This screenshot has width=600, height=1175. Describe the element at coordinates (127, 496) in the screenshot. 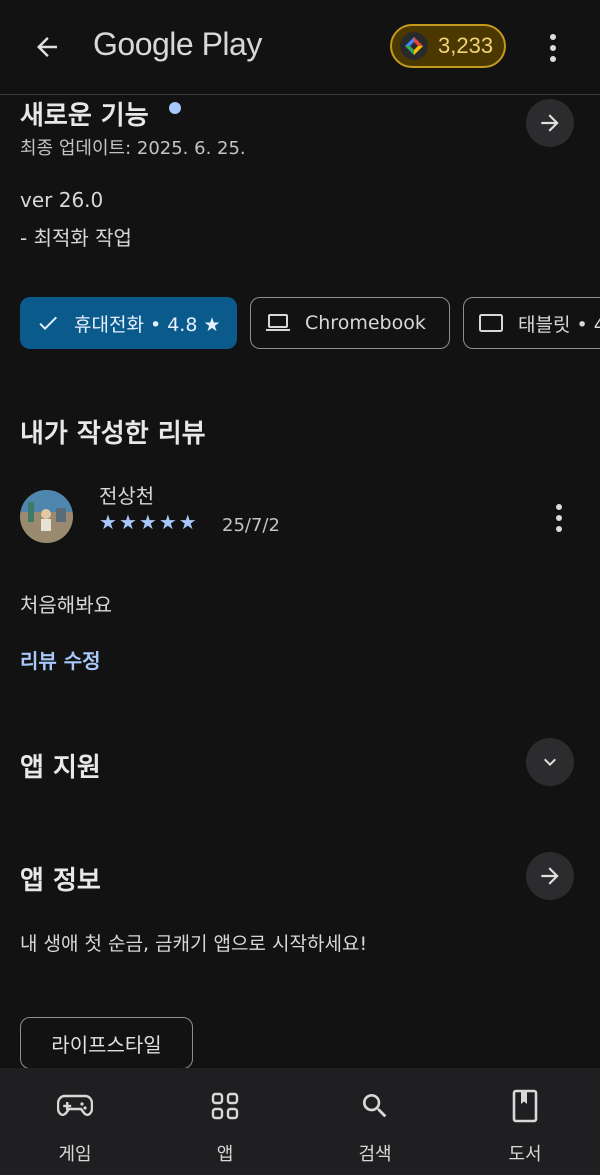

I see `reviewer-name: 전상천` at that location.